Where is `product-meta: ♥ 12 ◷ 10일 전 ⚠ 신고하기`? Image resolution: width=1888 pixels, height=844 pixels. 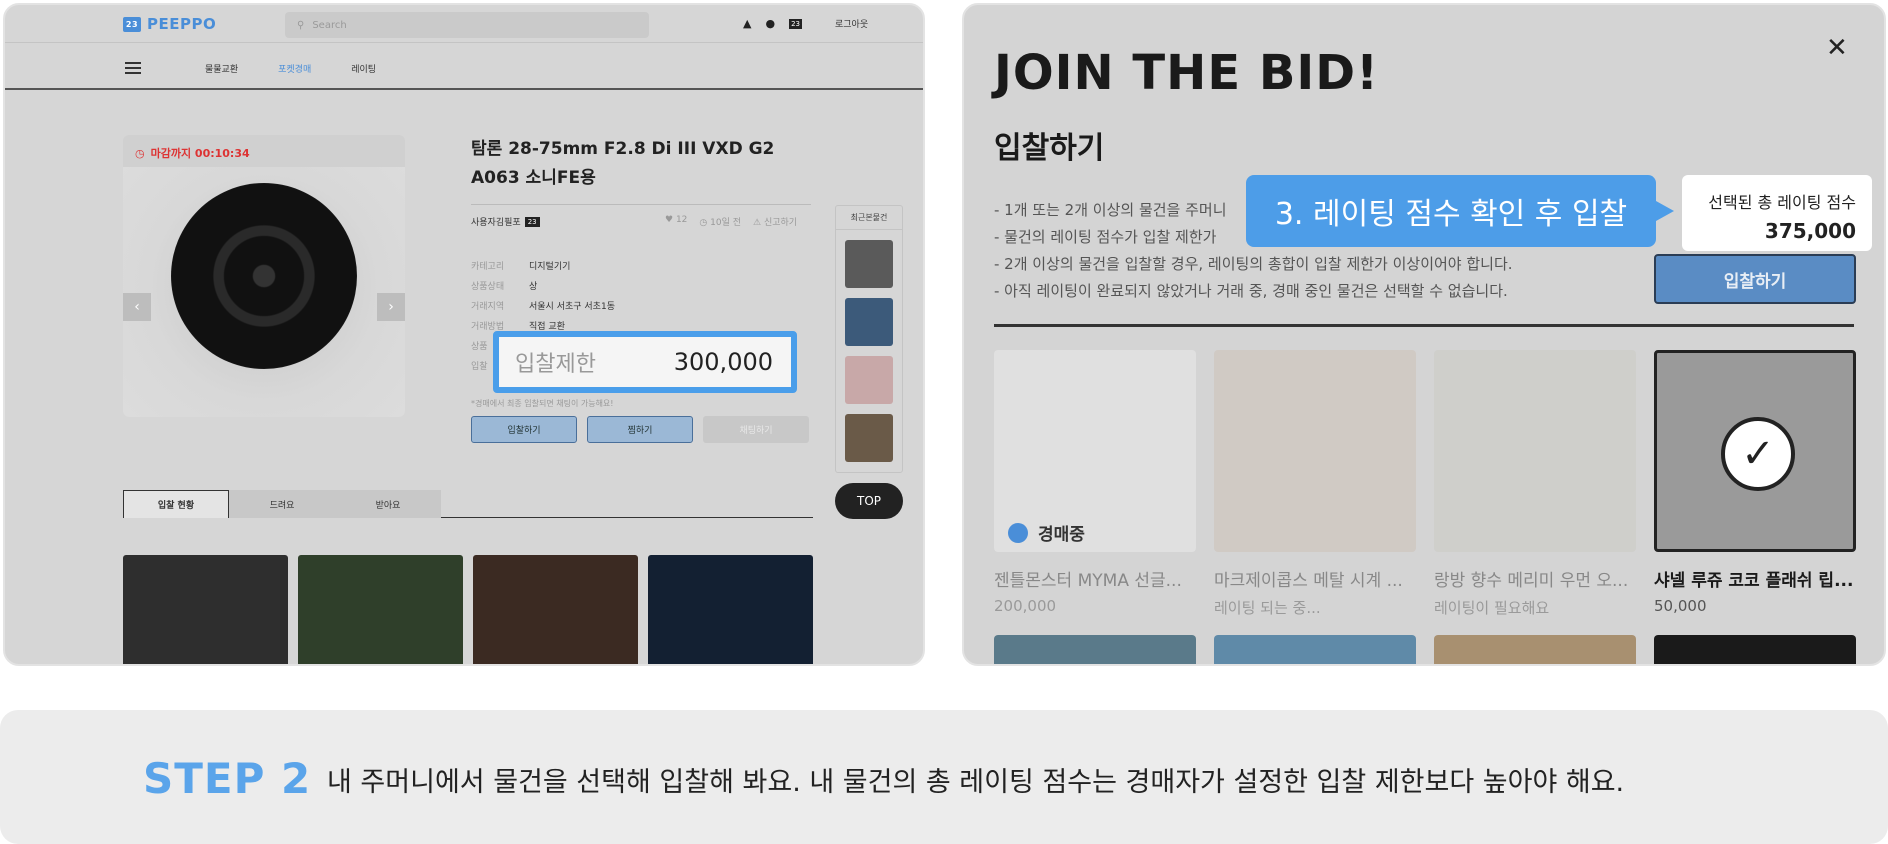 product-meta: ♥ 12 ◷ 10일 전 ⚠ 신고하기 is located at coordinates (731, 221).